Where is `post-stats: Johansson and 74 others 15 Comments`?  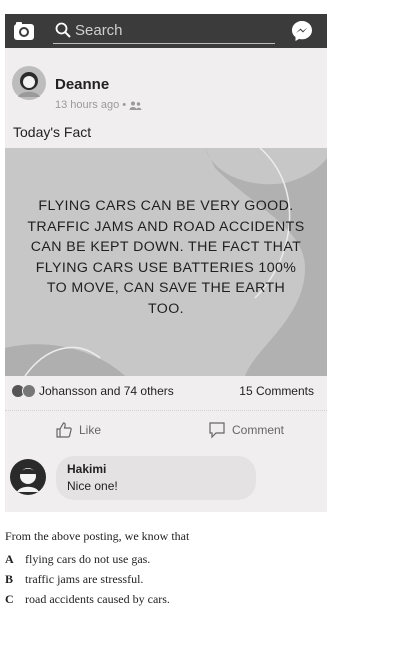
post-stats: Johansson and 74 others 15 Comments is located at coordinates (166, 391).